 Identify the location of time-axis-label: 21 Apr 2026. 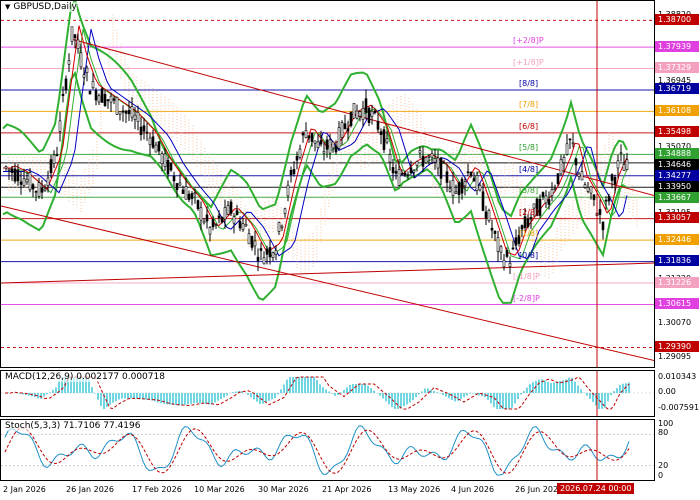
(347, 489).